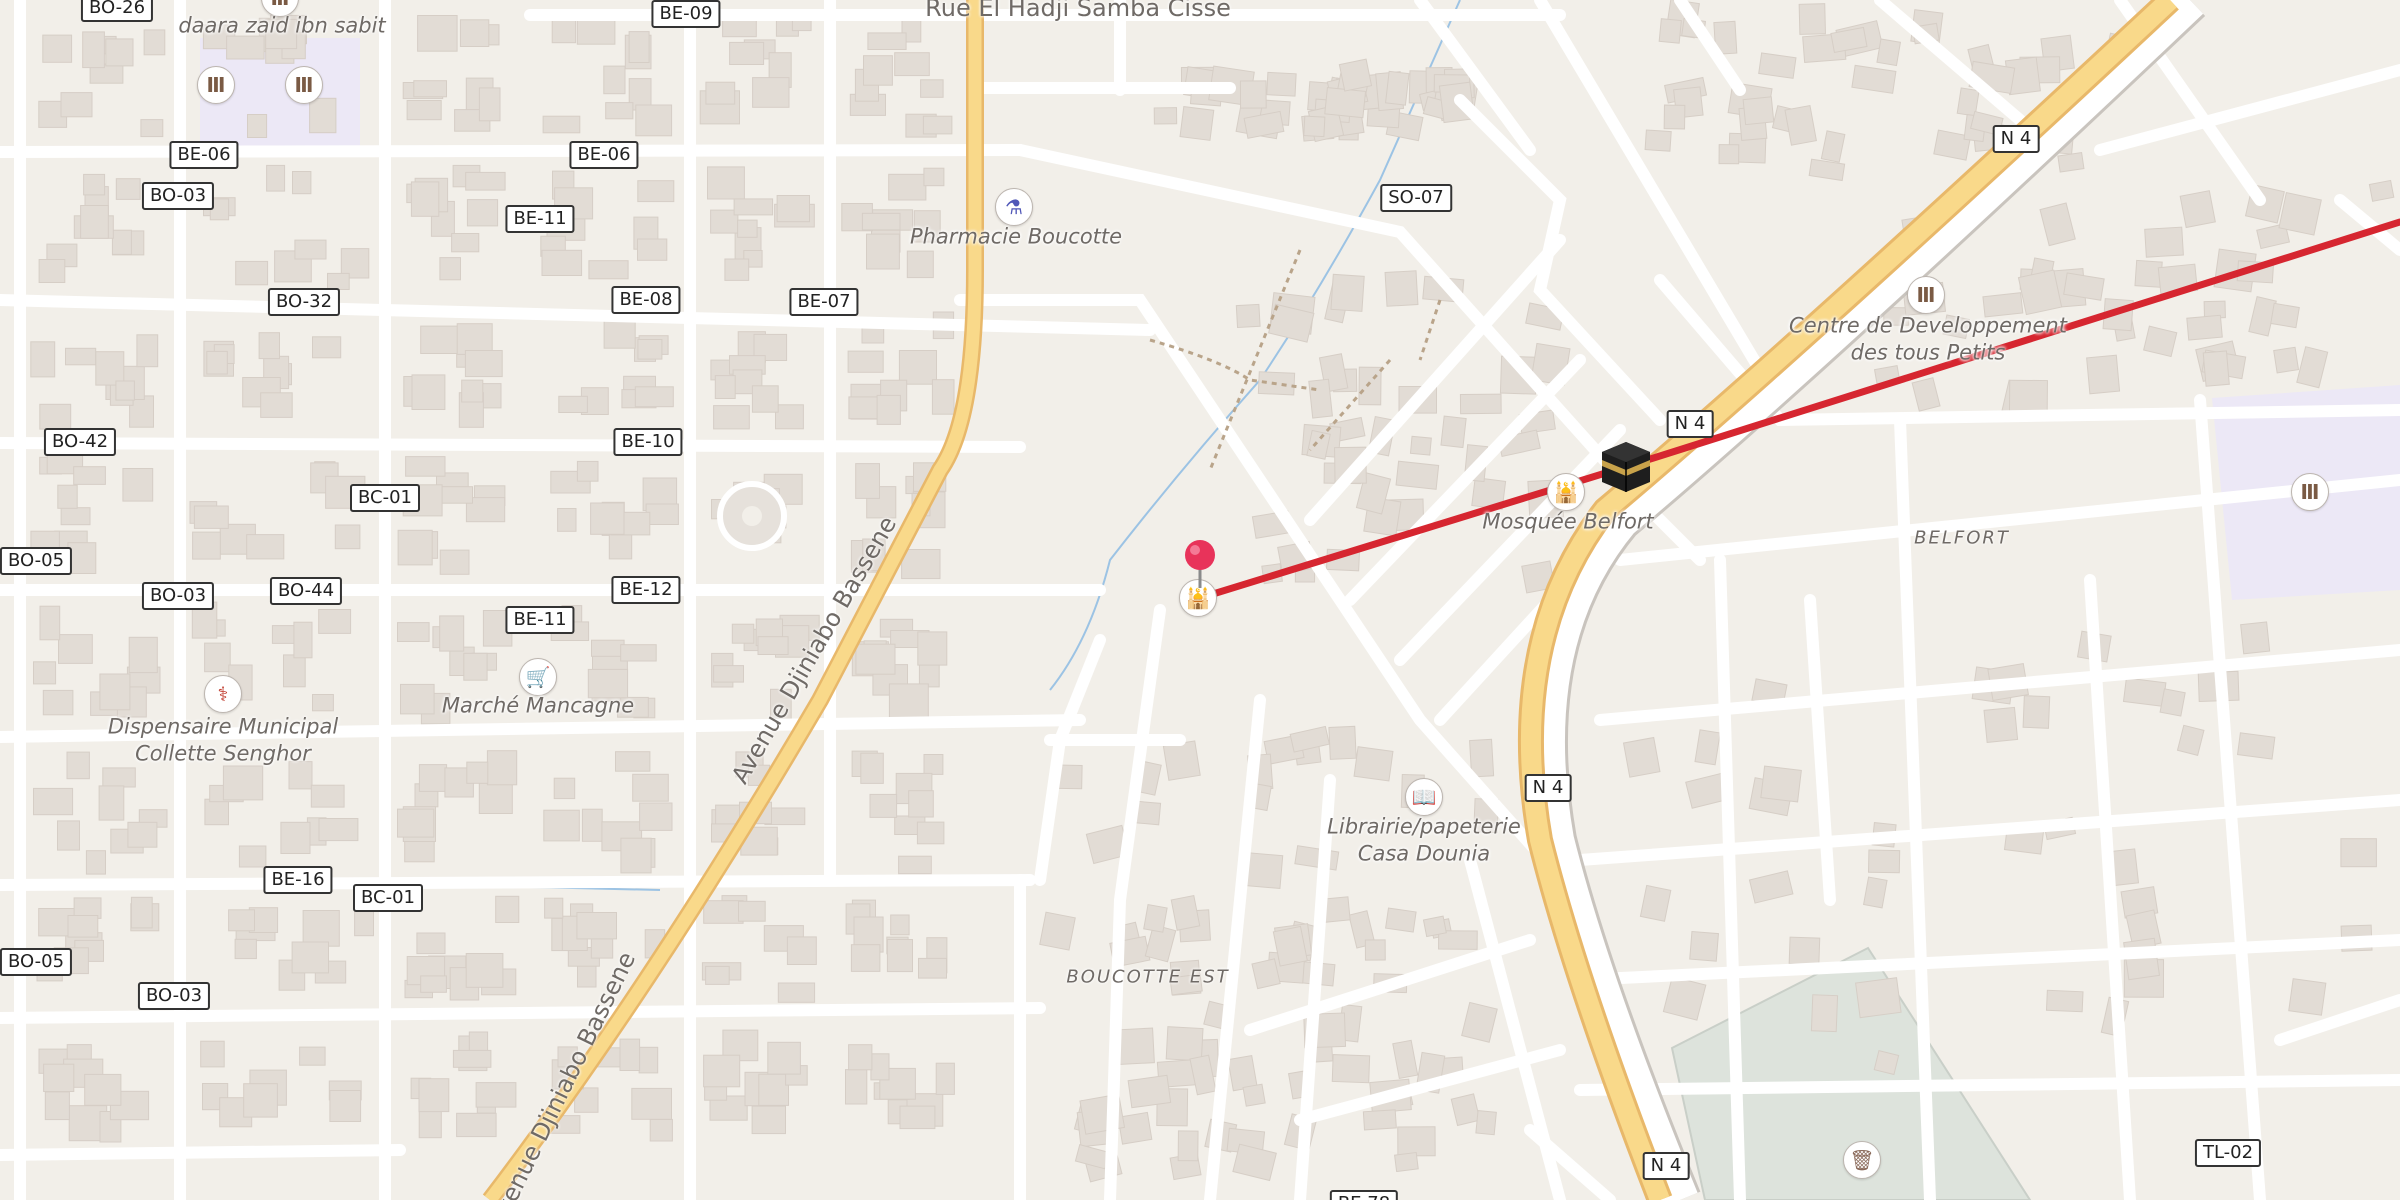 Image resolution: width=2400 pixels, height=1200 pixels. Describe the element at coordinates (1200, 564) in the screenshot. I see `map-pin-icon` at that location.